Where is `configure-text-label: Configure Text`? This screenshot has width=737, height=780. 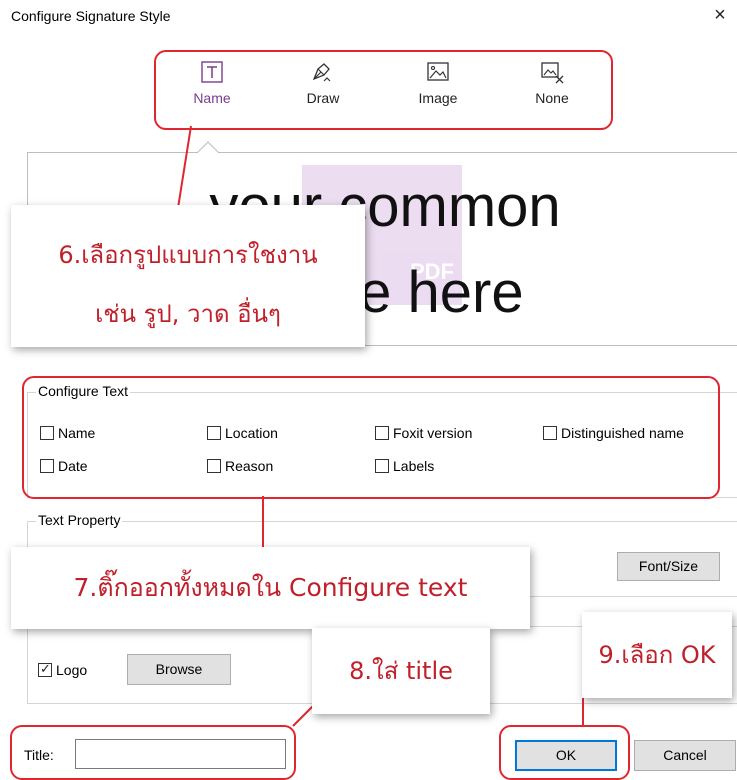 configure-text-label: Configure Text is located at coordinates (83, 391).